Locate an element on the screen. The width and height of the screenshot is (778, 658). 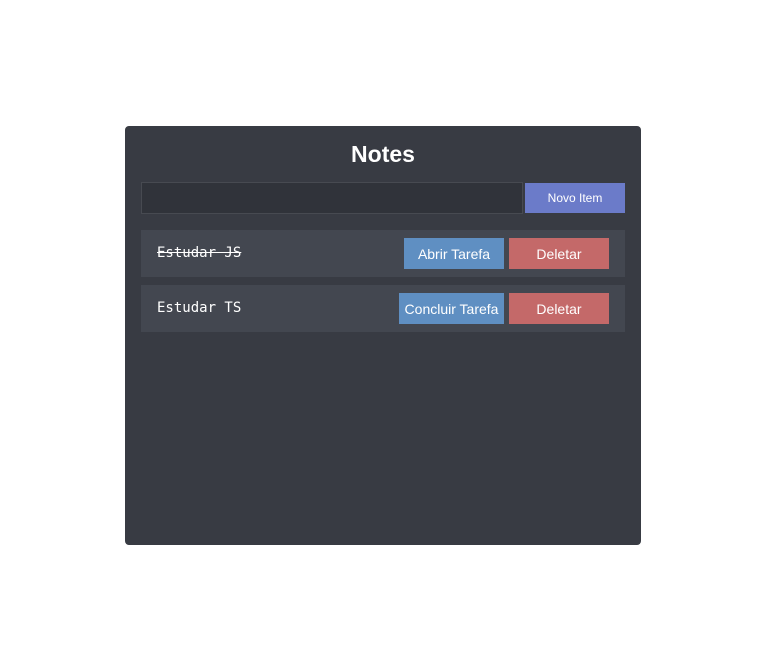
reopen-task-button: Abrir Tarefa is located at coordinates (454, 253).